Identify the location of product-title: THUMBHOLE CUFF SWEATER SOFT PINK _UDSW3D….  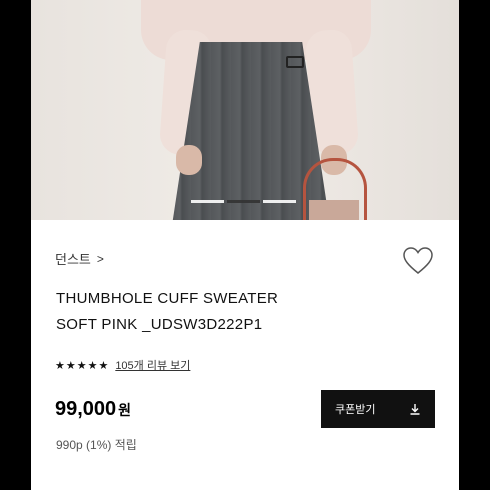
(236, 312).